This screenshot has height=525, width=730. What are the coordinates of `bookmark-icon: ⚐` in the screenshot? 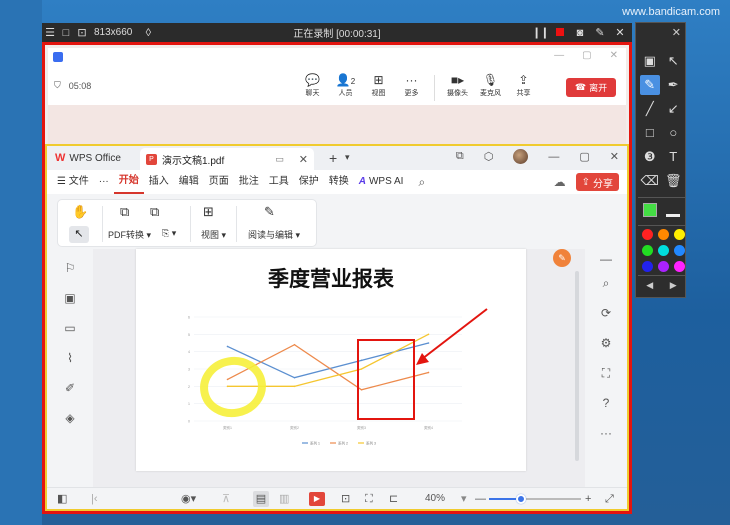 It's located at (70, 268).